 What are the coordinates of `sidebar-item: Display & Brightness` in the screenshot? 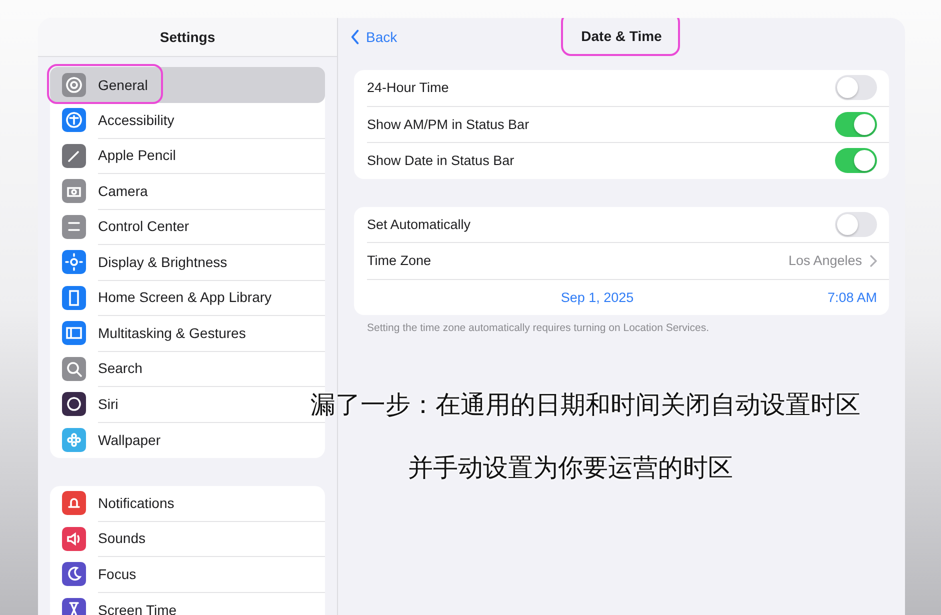 It's located at (187, 262).